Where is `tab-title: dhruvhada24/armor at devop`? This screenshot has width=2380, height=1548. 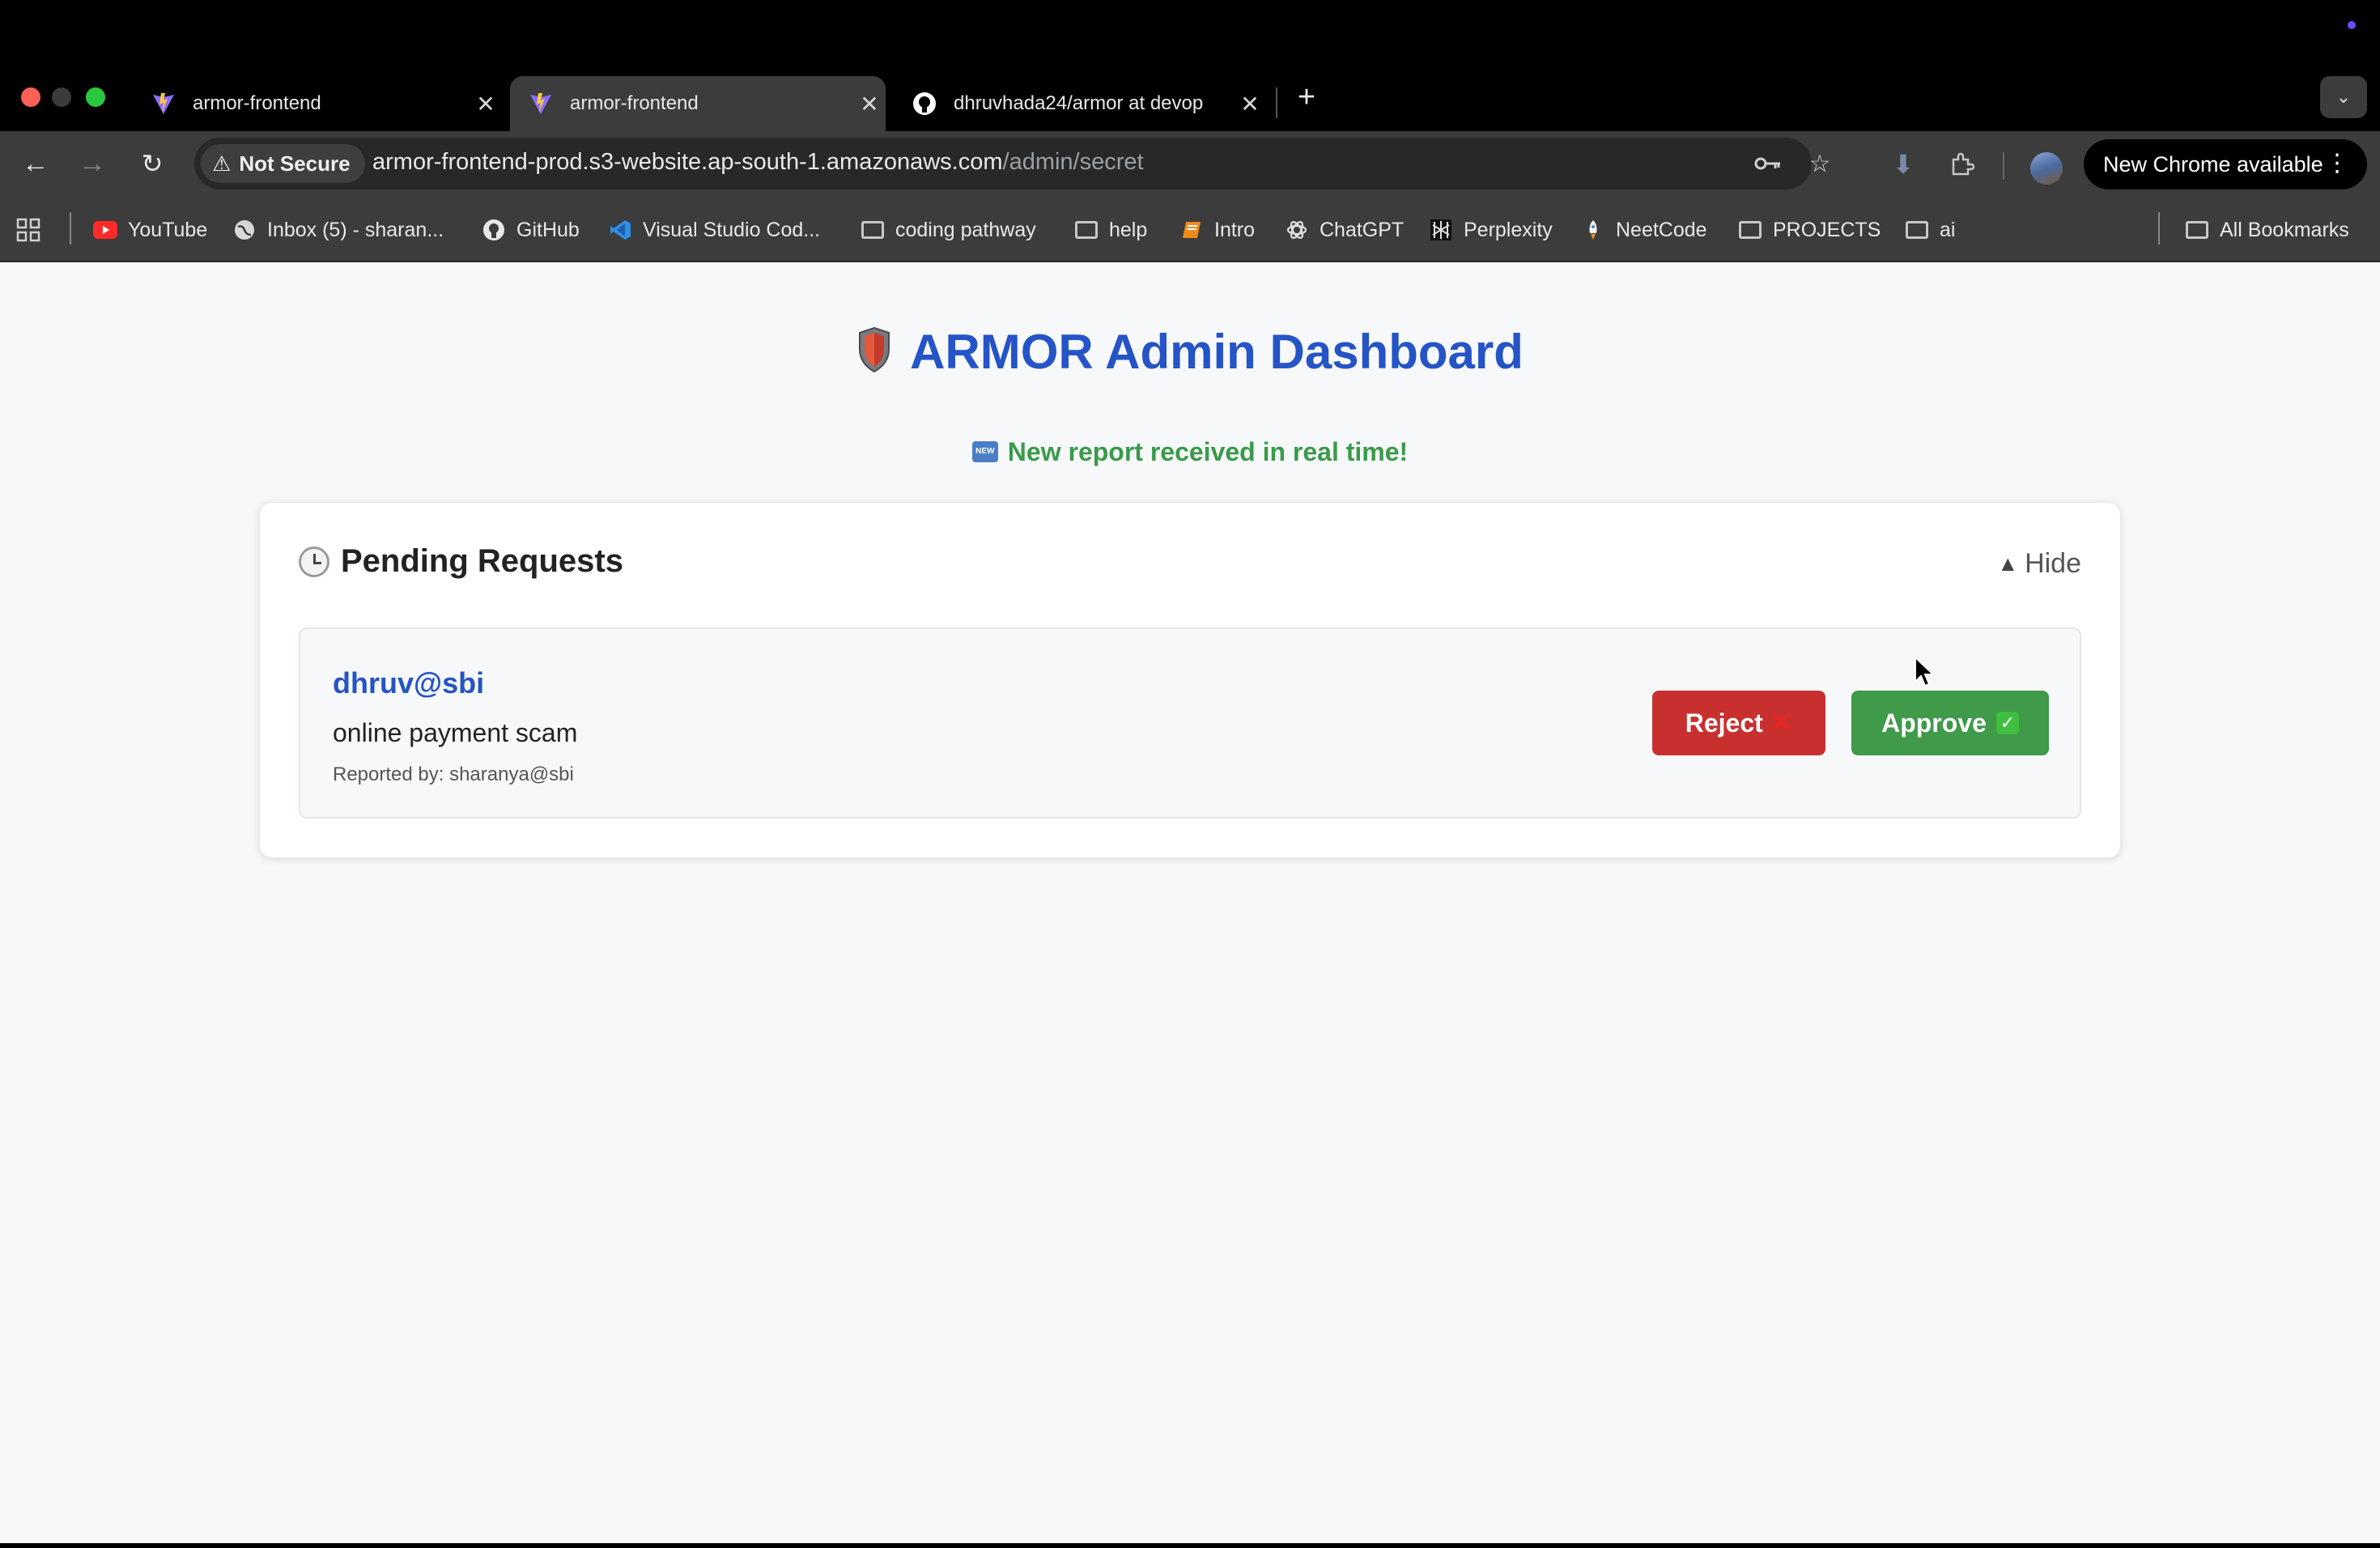
tab-title: dhruvhada24/armor at devop is located at coordinates (1079, 103).